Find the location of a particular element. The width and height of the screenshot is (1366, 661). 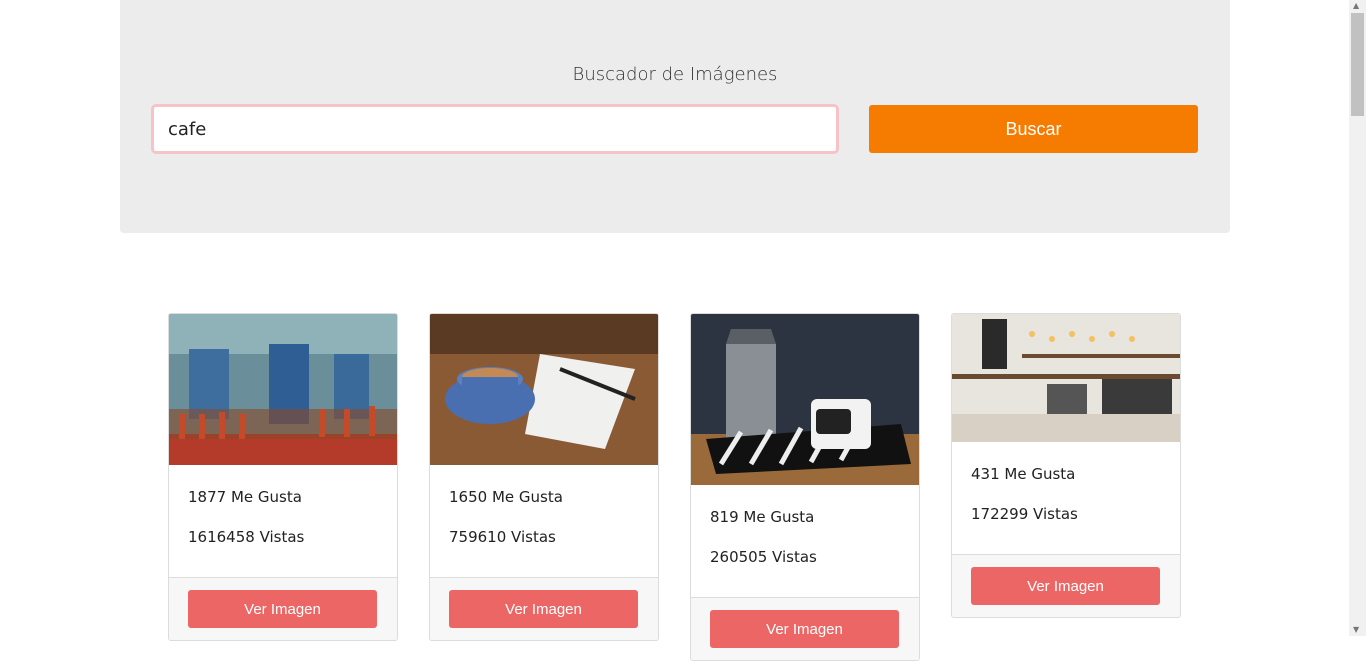

card-body: 1650 Me Gusta 759610 Vistas is located at coordinates (544, 521).